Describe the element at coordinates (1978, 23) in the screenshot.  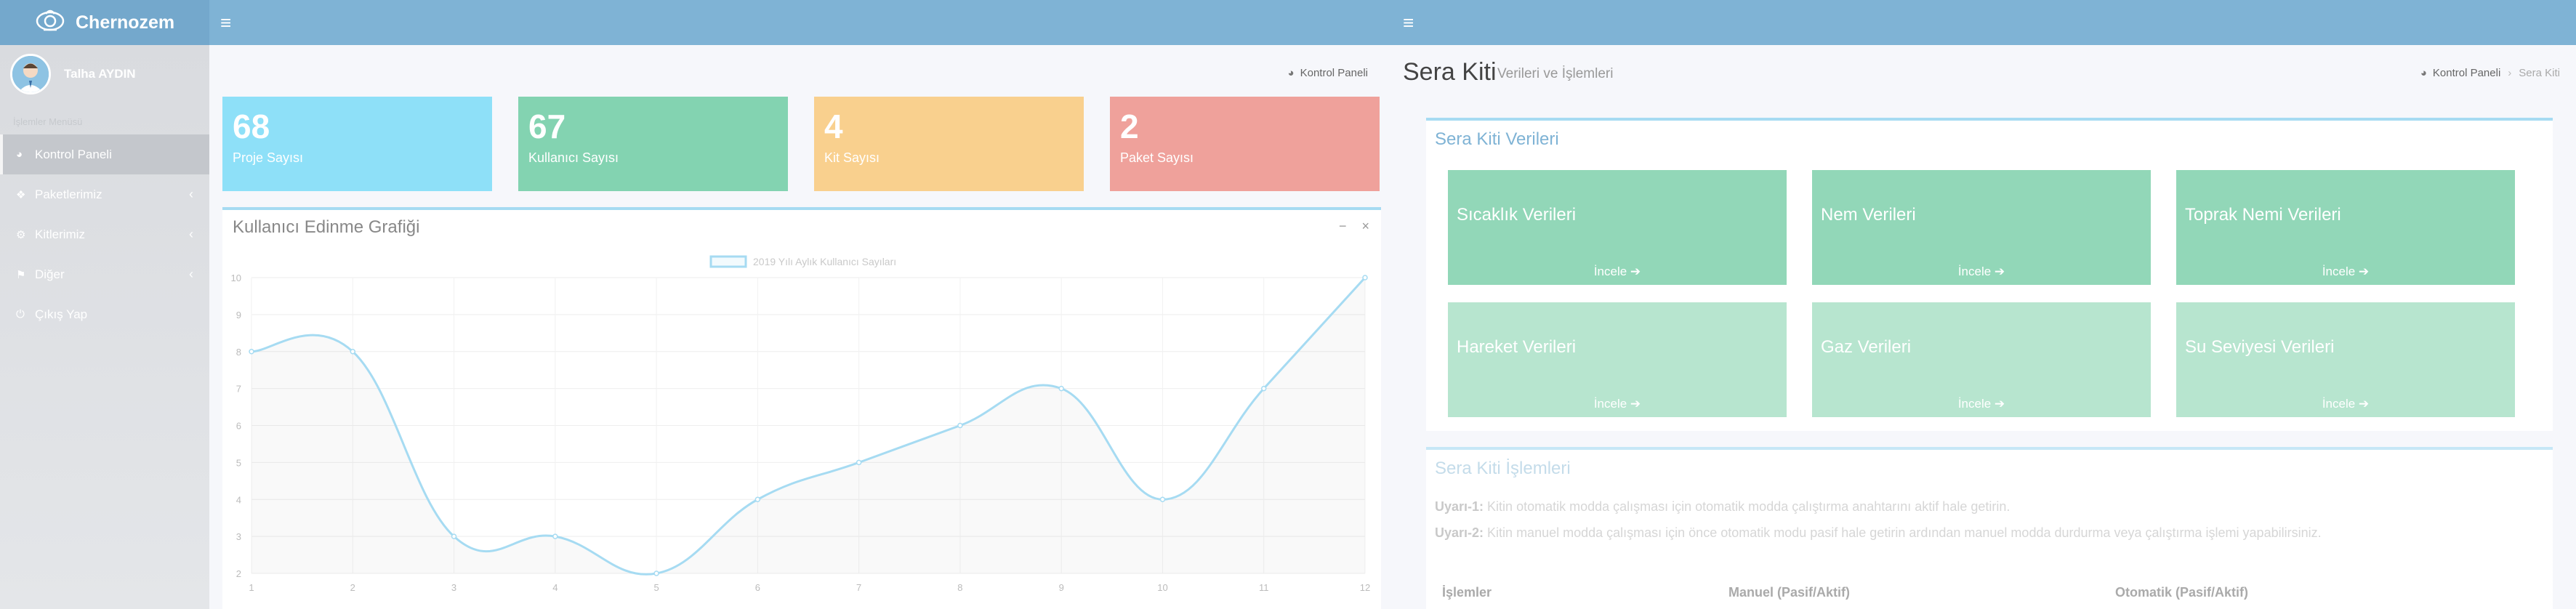
I see `top-navbar: ≡` at that location.